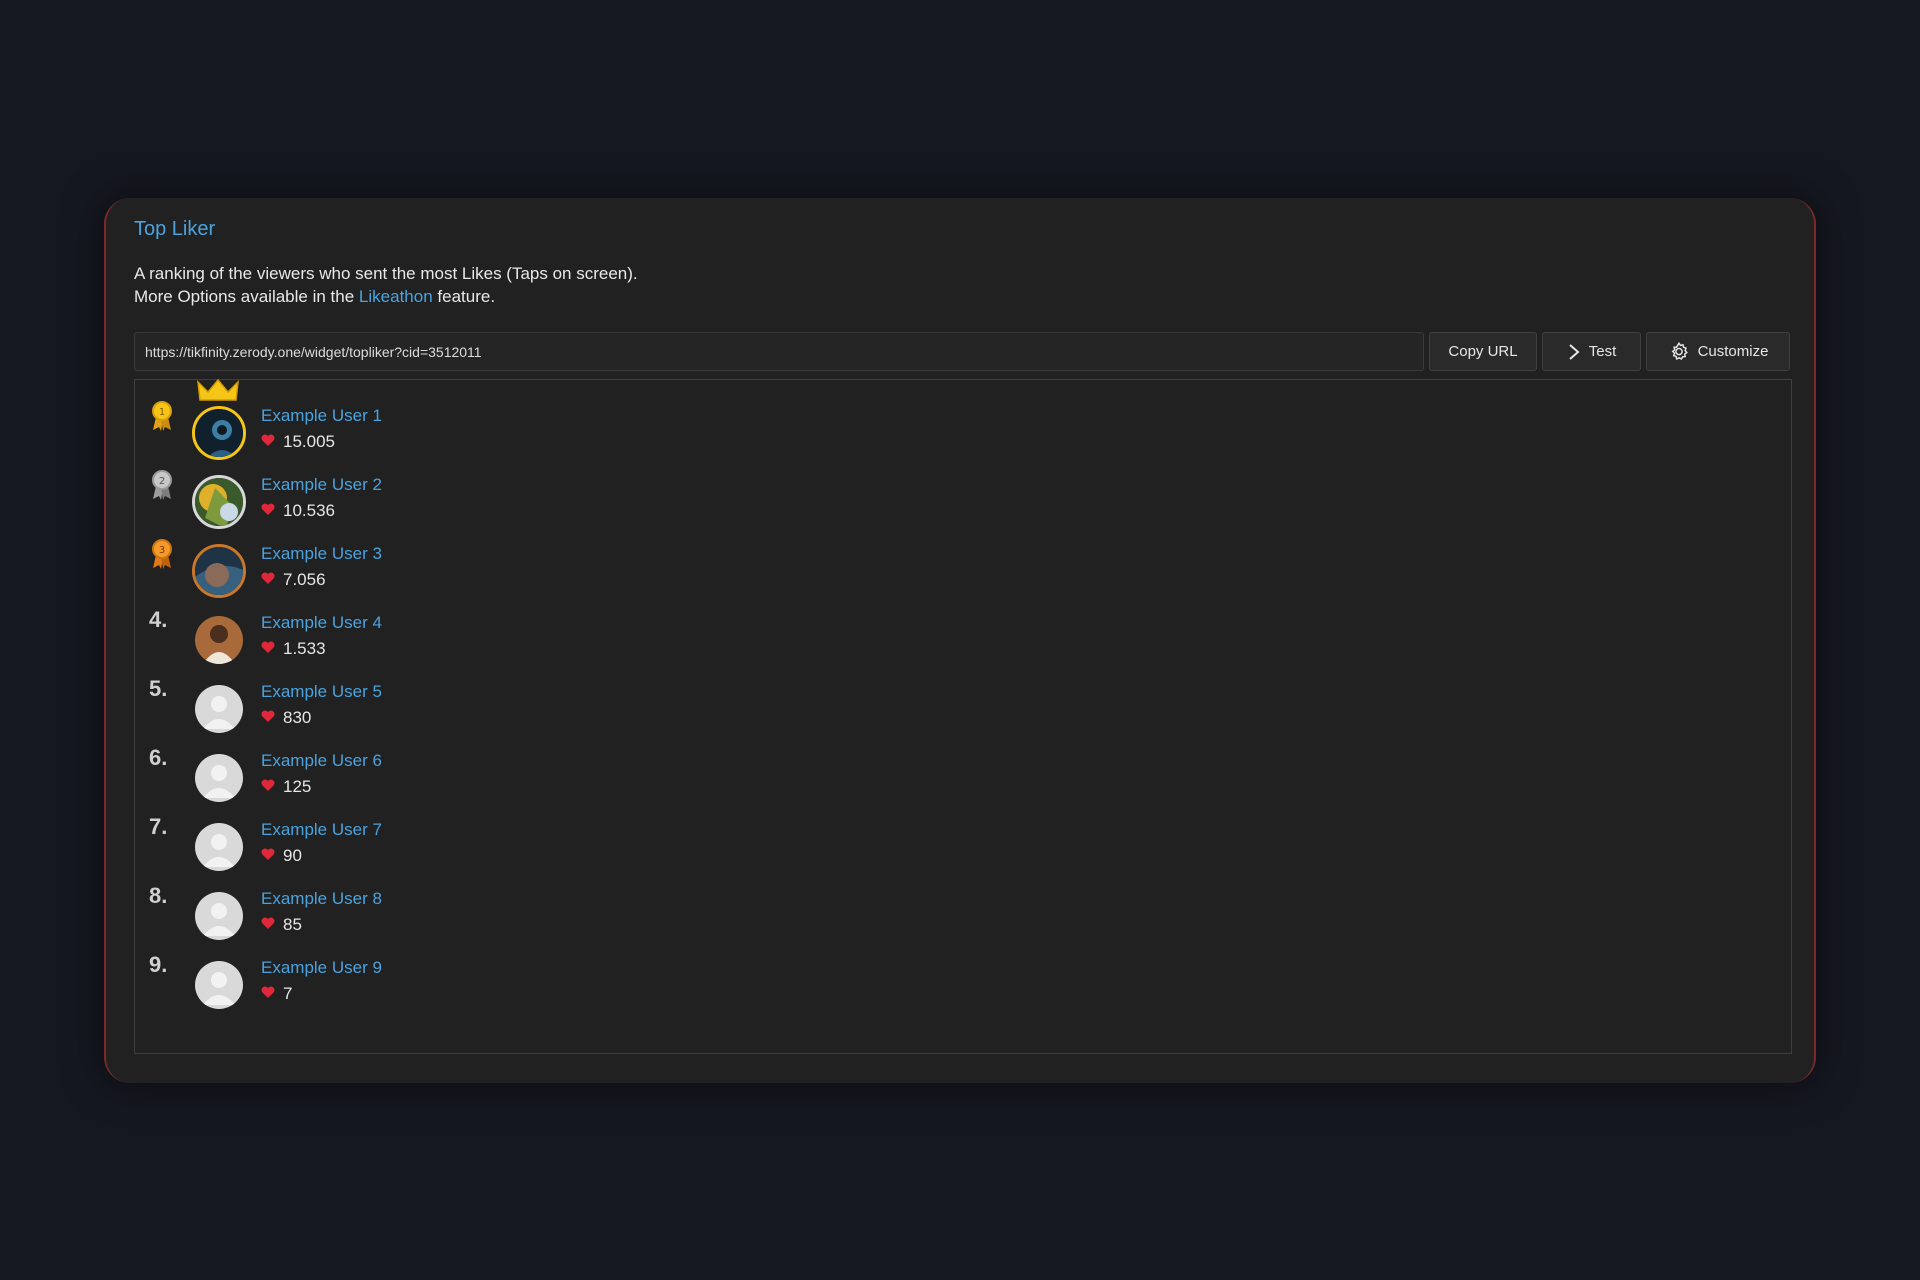 The height and width of the screenshot is (1280, 1920). Describe the element at coordinates (1574, 352) in the screenshot. I see `chevron-right-icon` at that location.